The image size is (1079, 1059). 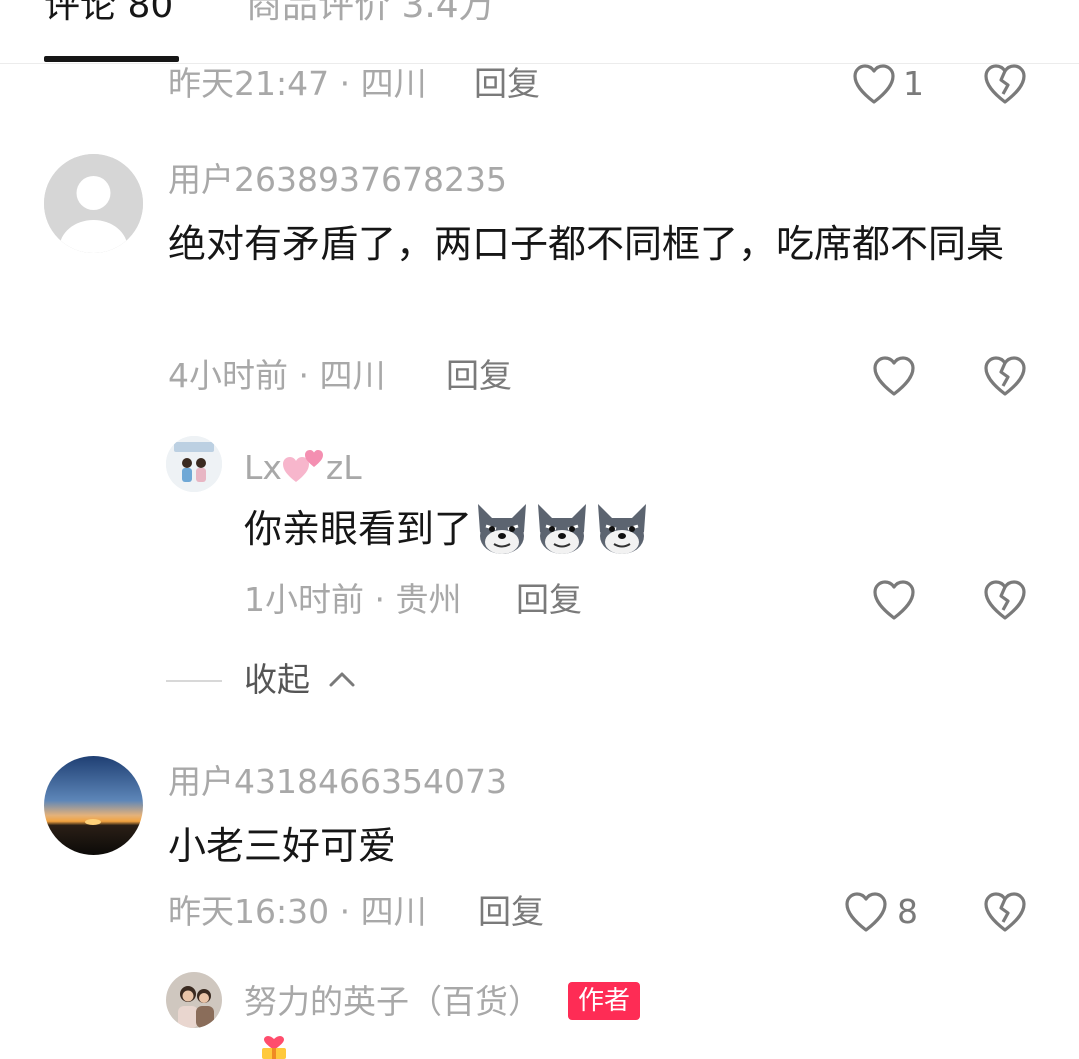 What do you see at coordinates (913, 83) in the screenshot?
I see `like-count: 1` at bounding box center [913, 83].